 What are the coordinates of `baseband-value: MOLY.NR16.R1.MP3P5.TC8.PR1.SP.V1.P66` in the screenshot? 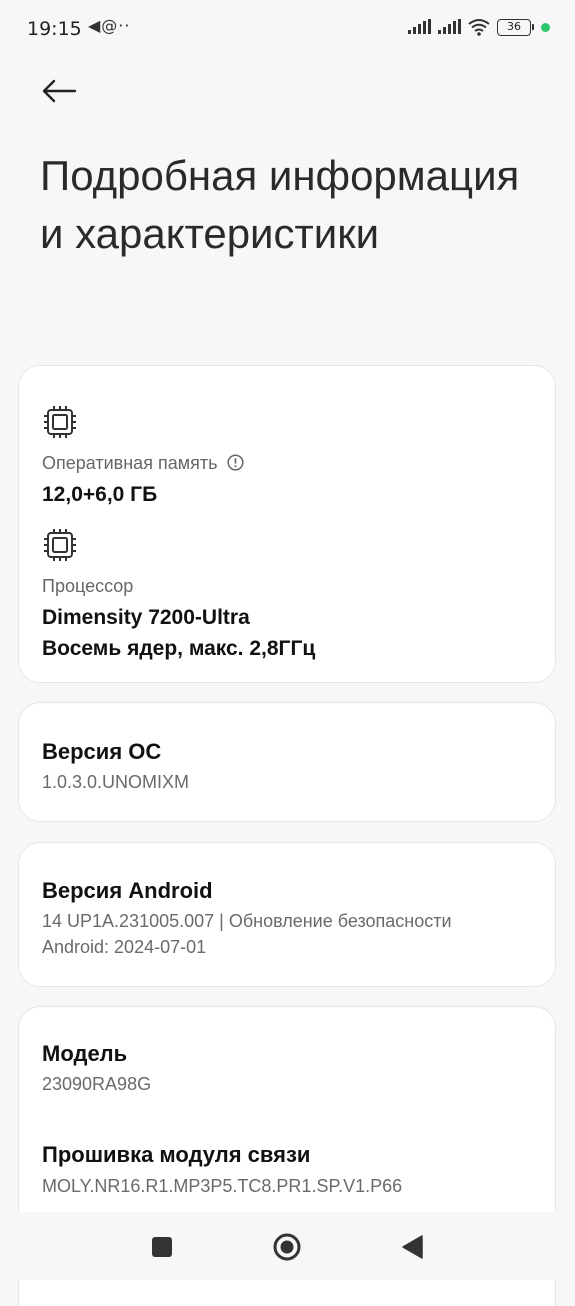 It's located at (222, 1186).